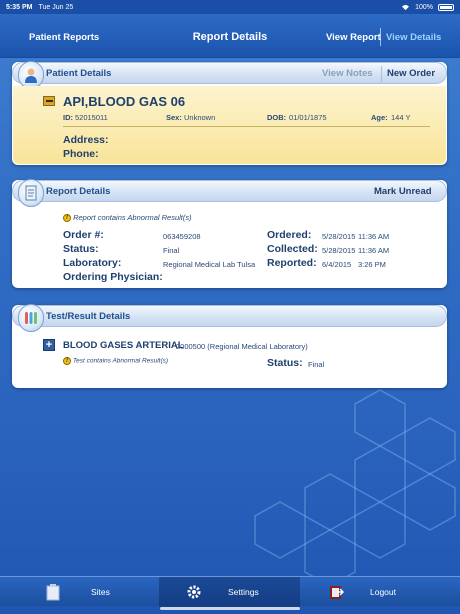 The height and width of the screenshot is (614, 460). Describe the element at coordinates (49, 101) in the screenshot. I see `collapse-icon` at that location.